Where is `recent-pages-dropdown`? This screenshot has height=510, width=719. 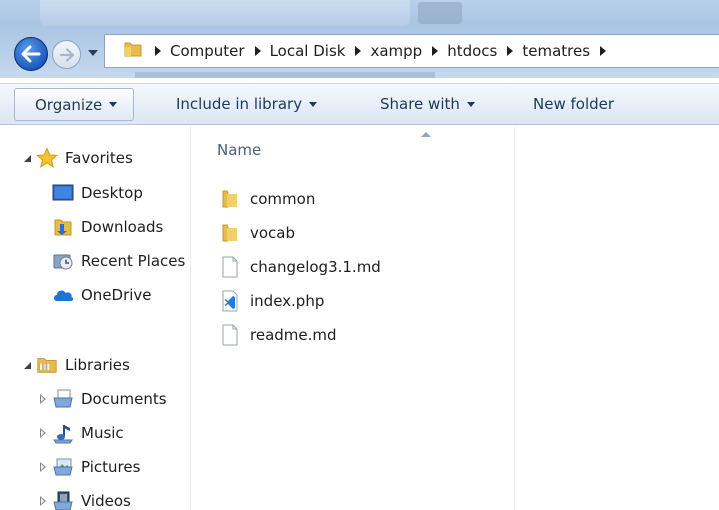 recent-pages-dropdown is located at coordinates (93, 53).